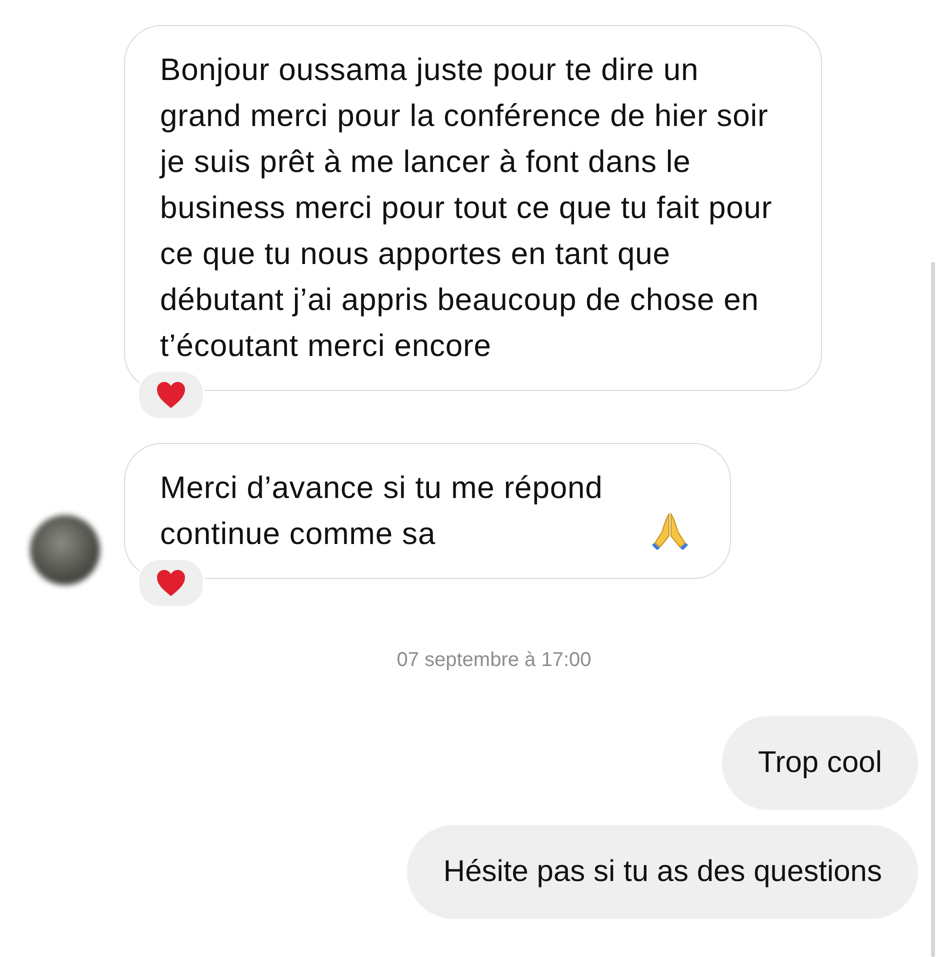 The width and height of the screenshot is (944, 957). I want to click on message-text: Merci d’avance si tu me répond continue comme sa, so click(382, 511).